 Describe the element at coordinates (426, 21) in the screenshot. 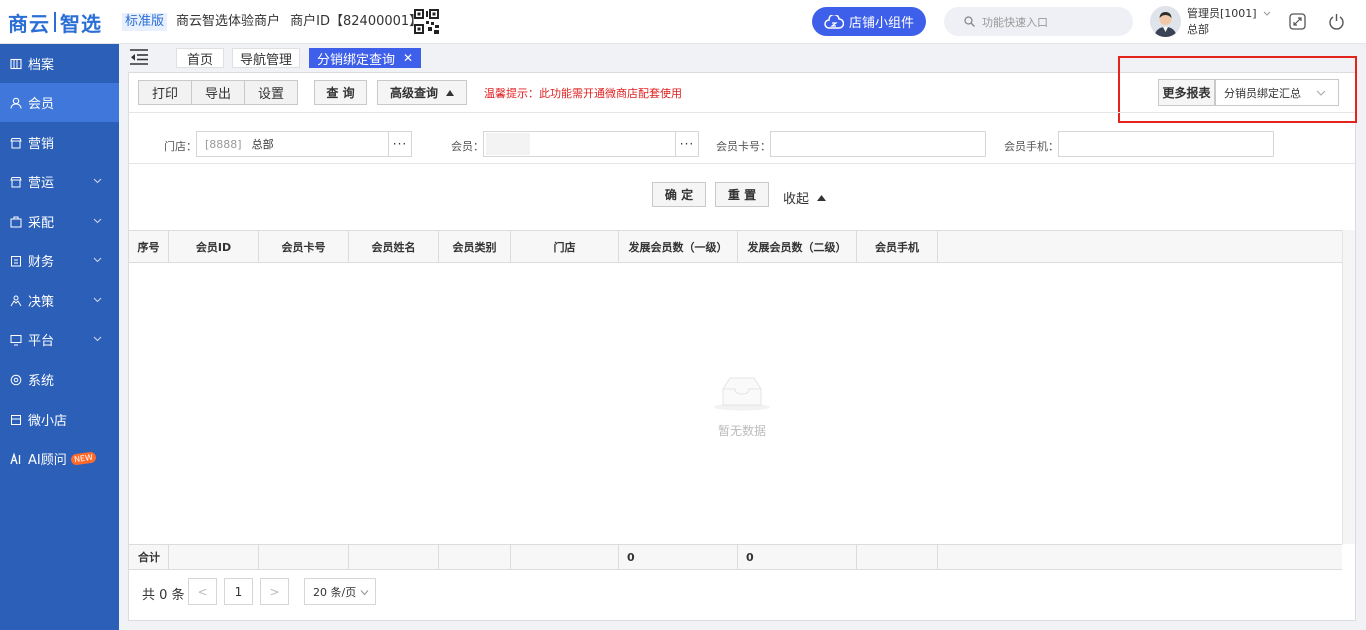

I see `qr-code-icon` at that location.